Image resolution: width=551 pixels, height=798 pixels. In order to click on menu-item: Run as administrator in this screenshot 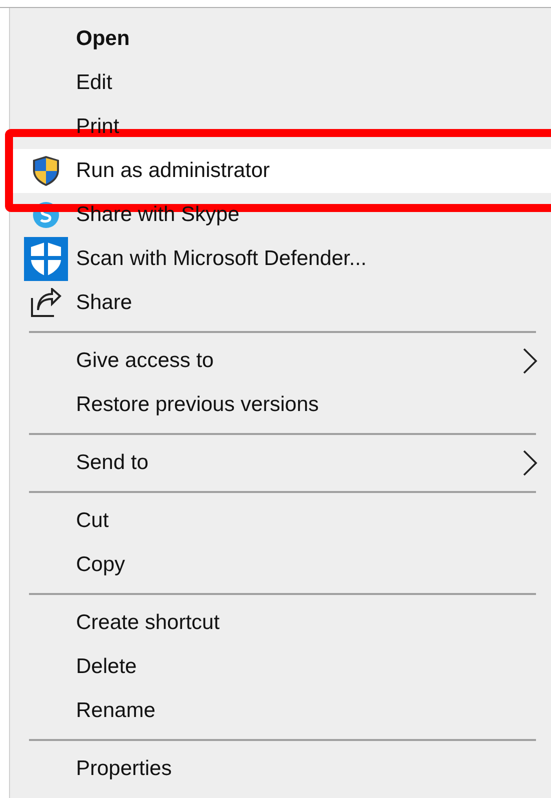, I will do `click(280, 171)`.